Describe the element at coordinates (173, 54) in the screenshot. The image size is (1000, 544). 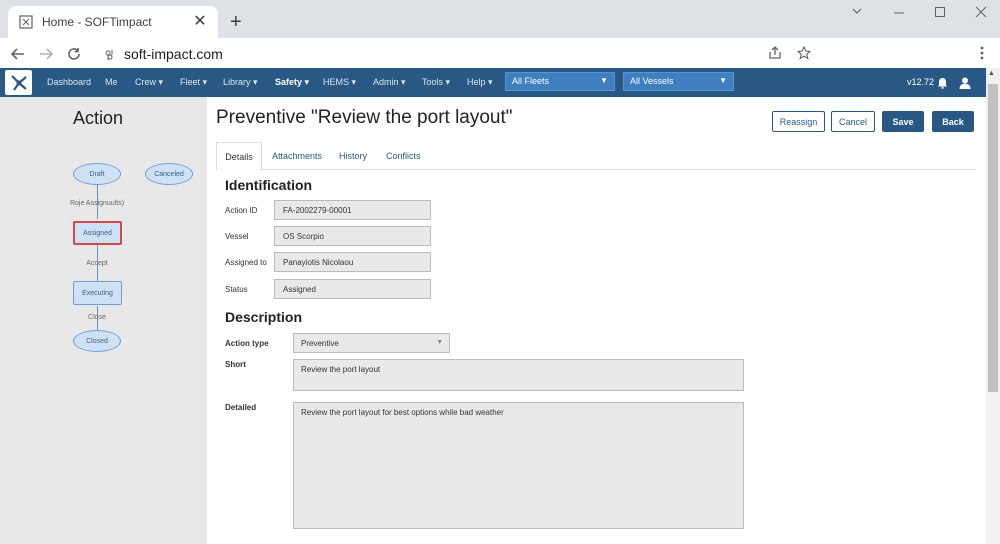
I see `url-bar: soft-impact.com` at that location.